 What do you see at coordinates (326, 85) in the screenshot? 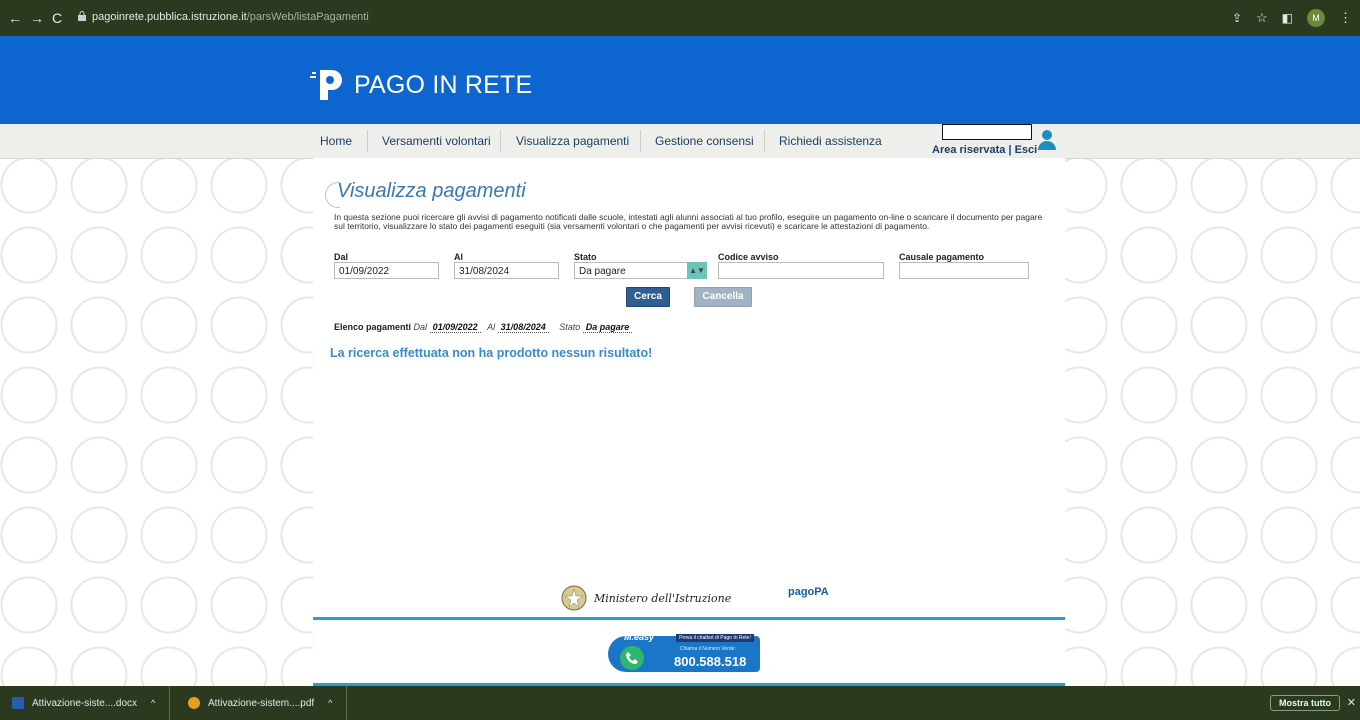
I see `pago-logo-icon` at bounding box center [326, 85].